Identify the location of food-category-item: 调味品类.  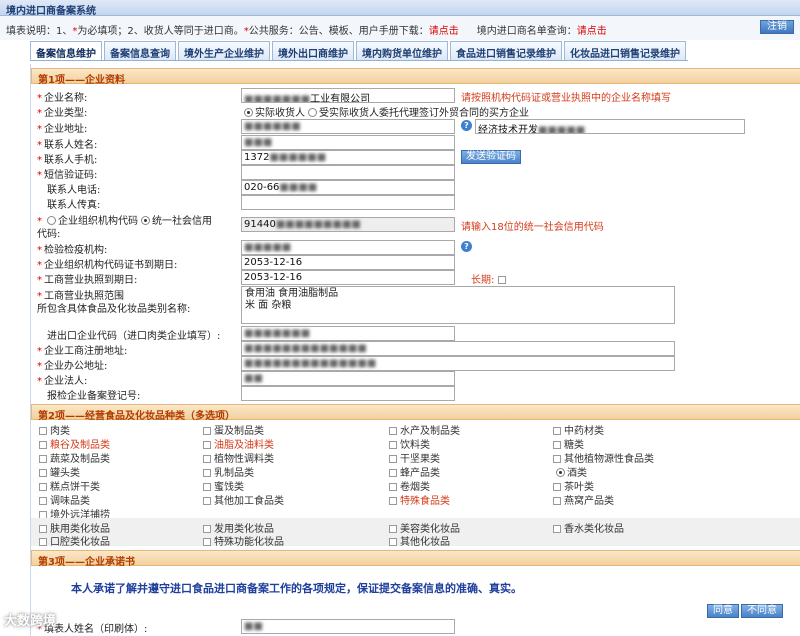
(64, 499).